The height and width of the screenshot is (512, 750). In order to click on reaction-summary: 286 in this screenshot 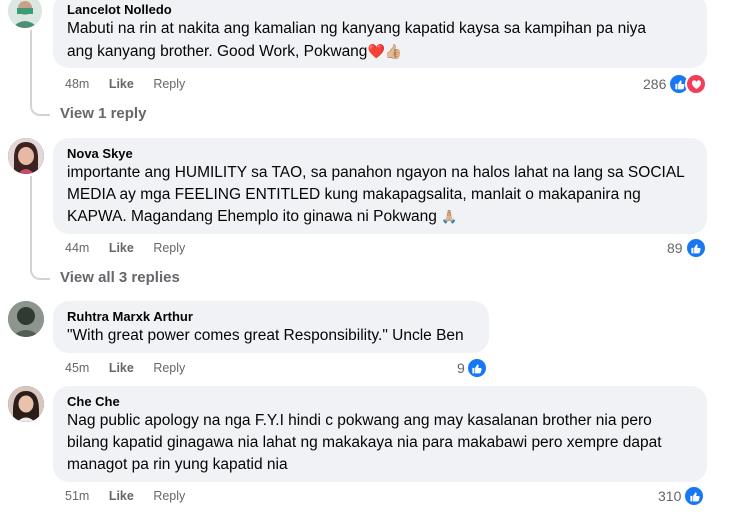, I will do `click(675, 84)`.